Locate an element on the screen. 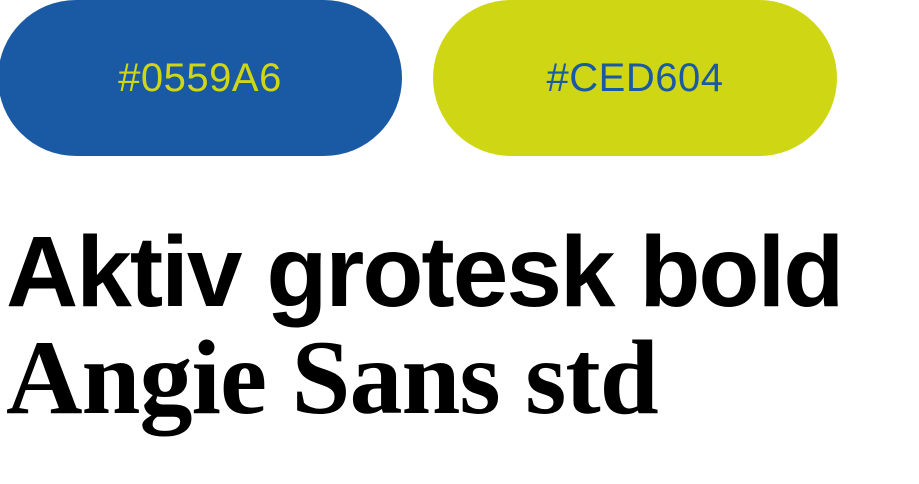  color-swatch-lime: #CED604 is located at coordinates (635, 78).